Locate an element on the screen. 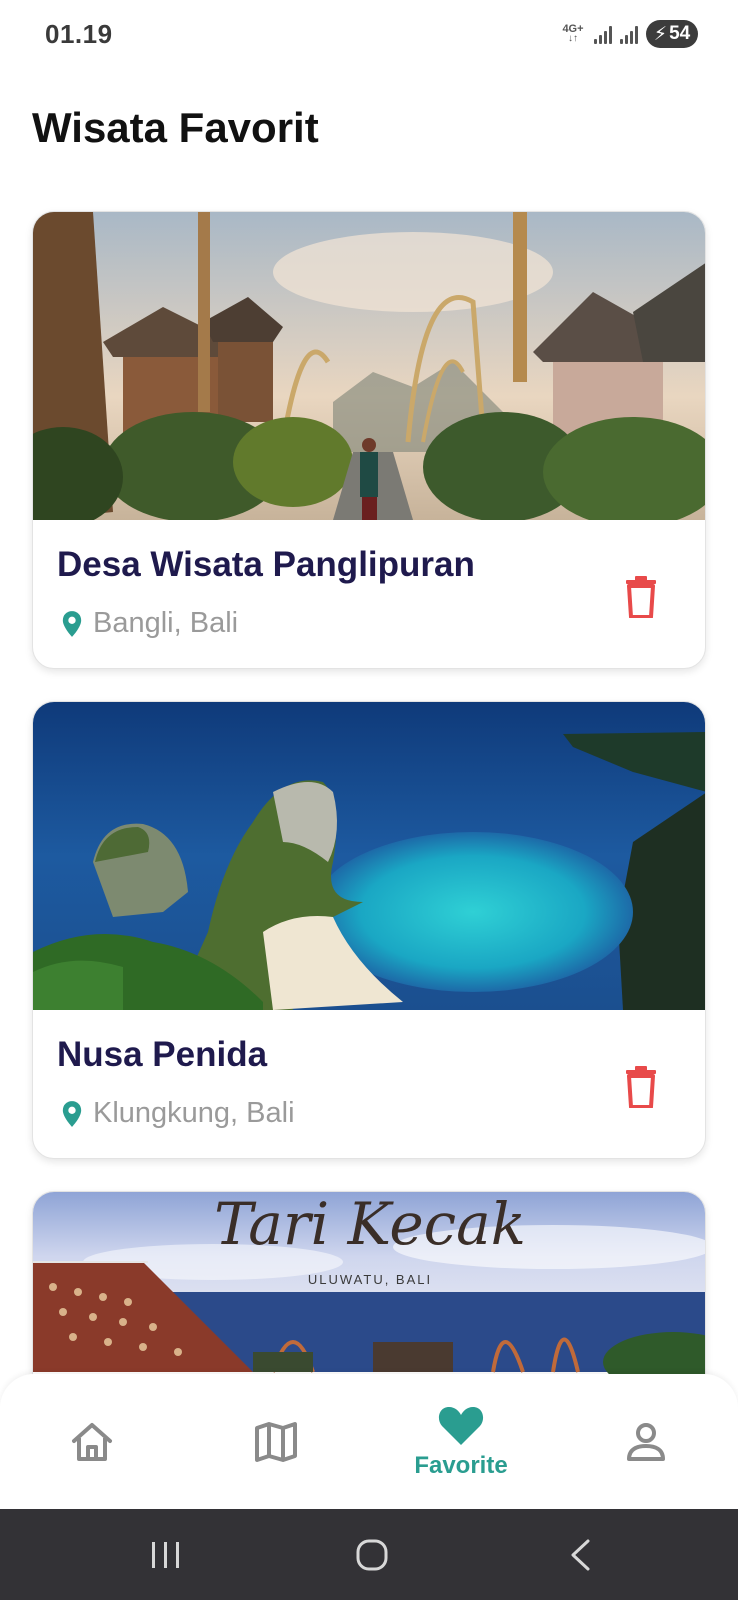  network-type-indicator: 4G+ ↓↑ is located at coordinates (573, 33).